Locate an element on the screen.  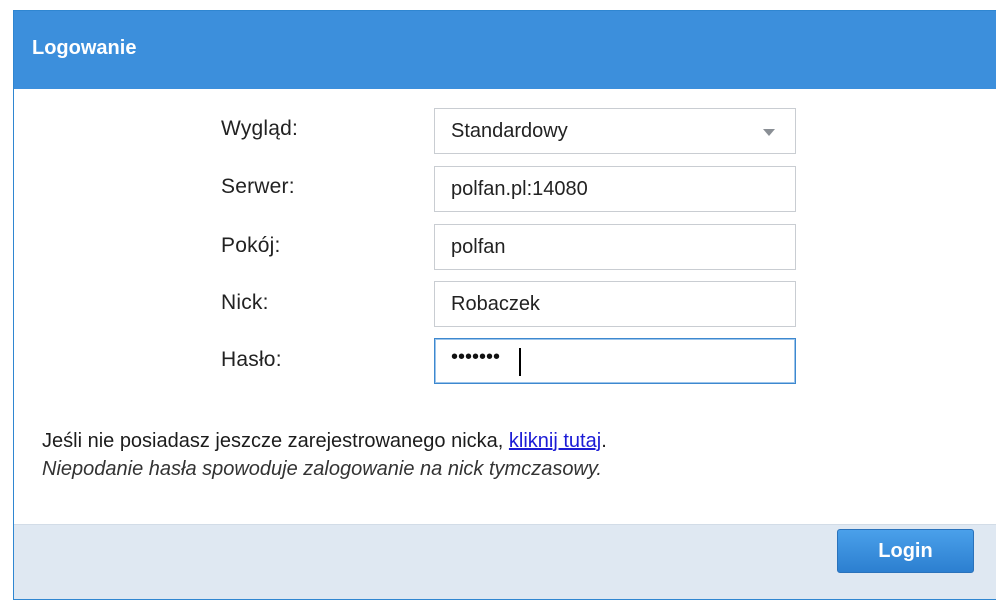
dialog-title: Logowanie is located at coordinates (84, 48).